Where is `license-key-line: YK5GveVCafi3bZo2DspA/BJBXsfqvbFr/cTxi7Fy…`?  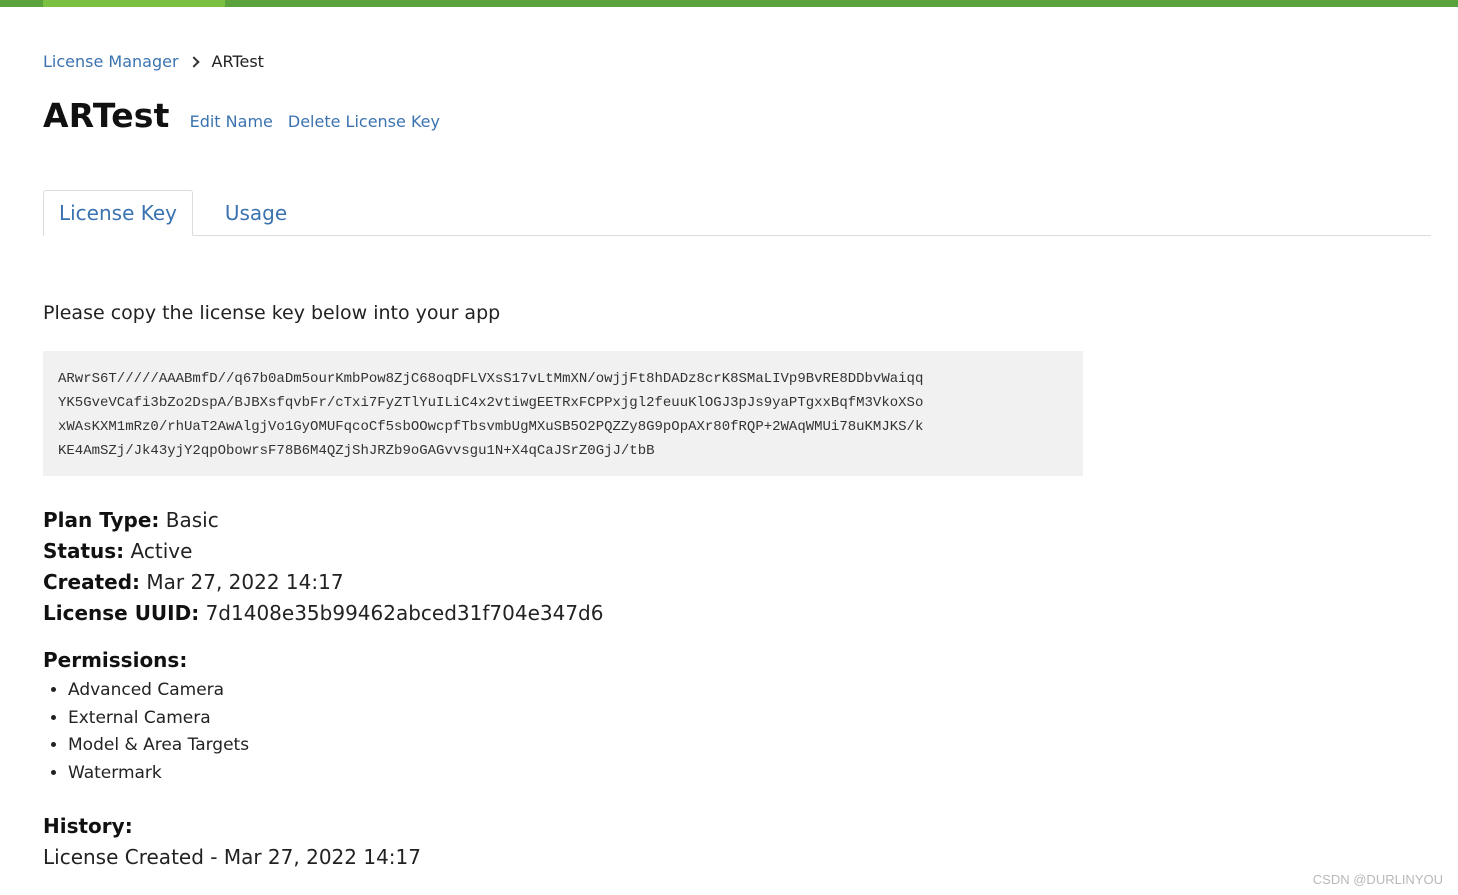
license-key-line: YK5GveVCafi3bZo2DspA/BJBXsfqvbFr/cTxi7Fy… is located at coordinates (491, 403).